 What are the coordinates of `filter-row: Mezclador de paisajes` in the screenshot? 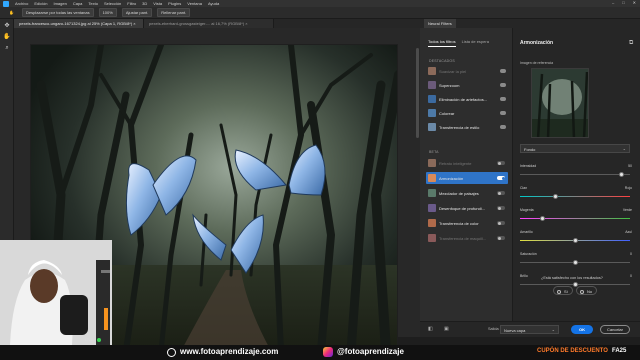 It's located at (467, 193).